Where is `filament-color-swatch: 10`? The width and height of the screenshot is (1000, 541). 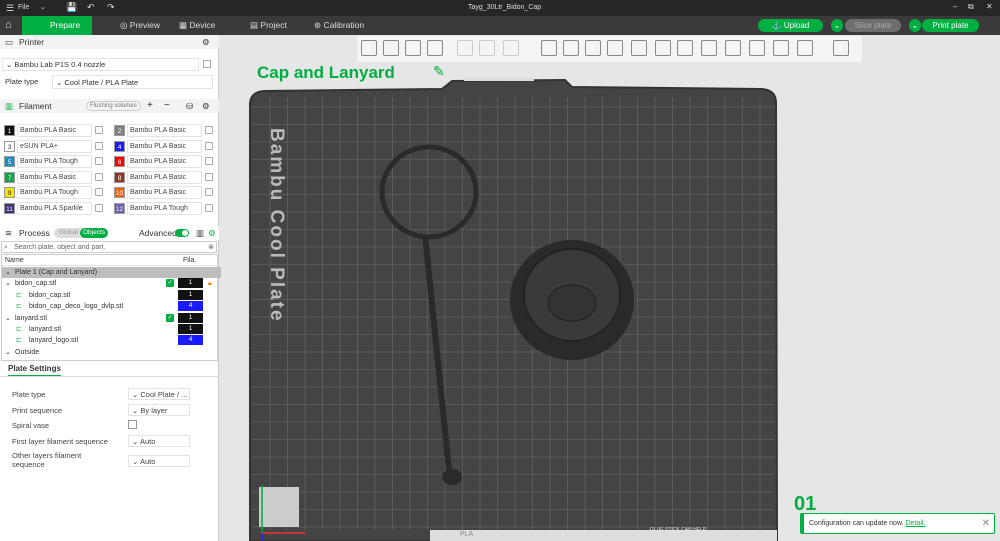
filament-color-swatch: 10 is located at coordinates (119, 193).